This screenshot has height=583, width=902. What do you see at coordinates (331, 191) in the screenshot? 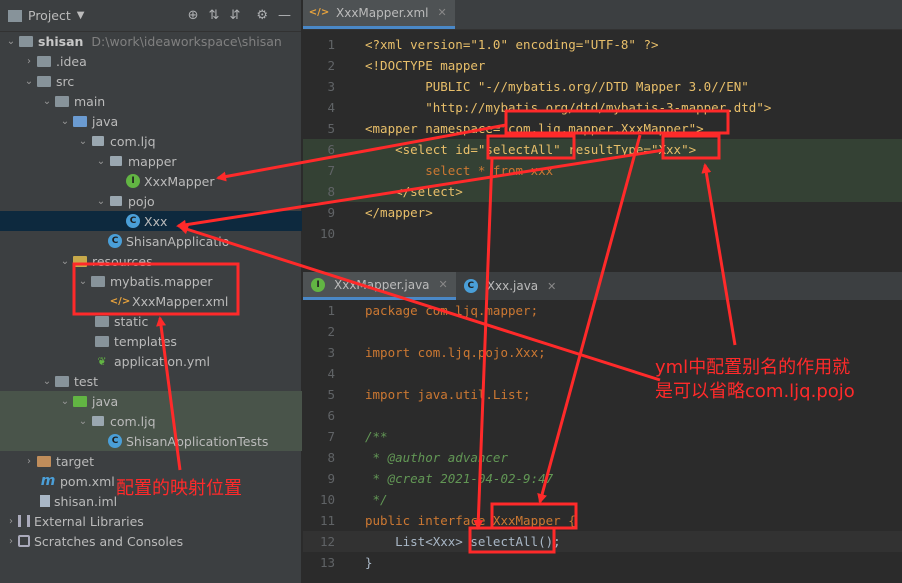
I see `line-number: 8` at bounding box center [331, 191].